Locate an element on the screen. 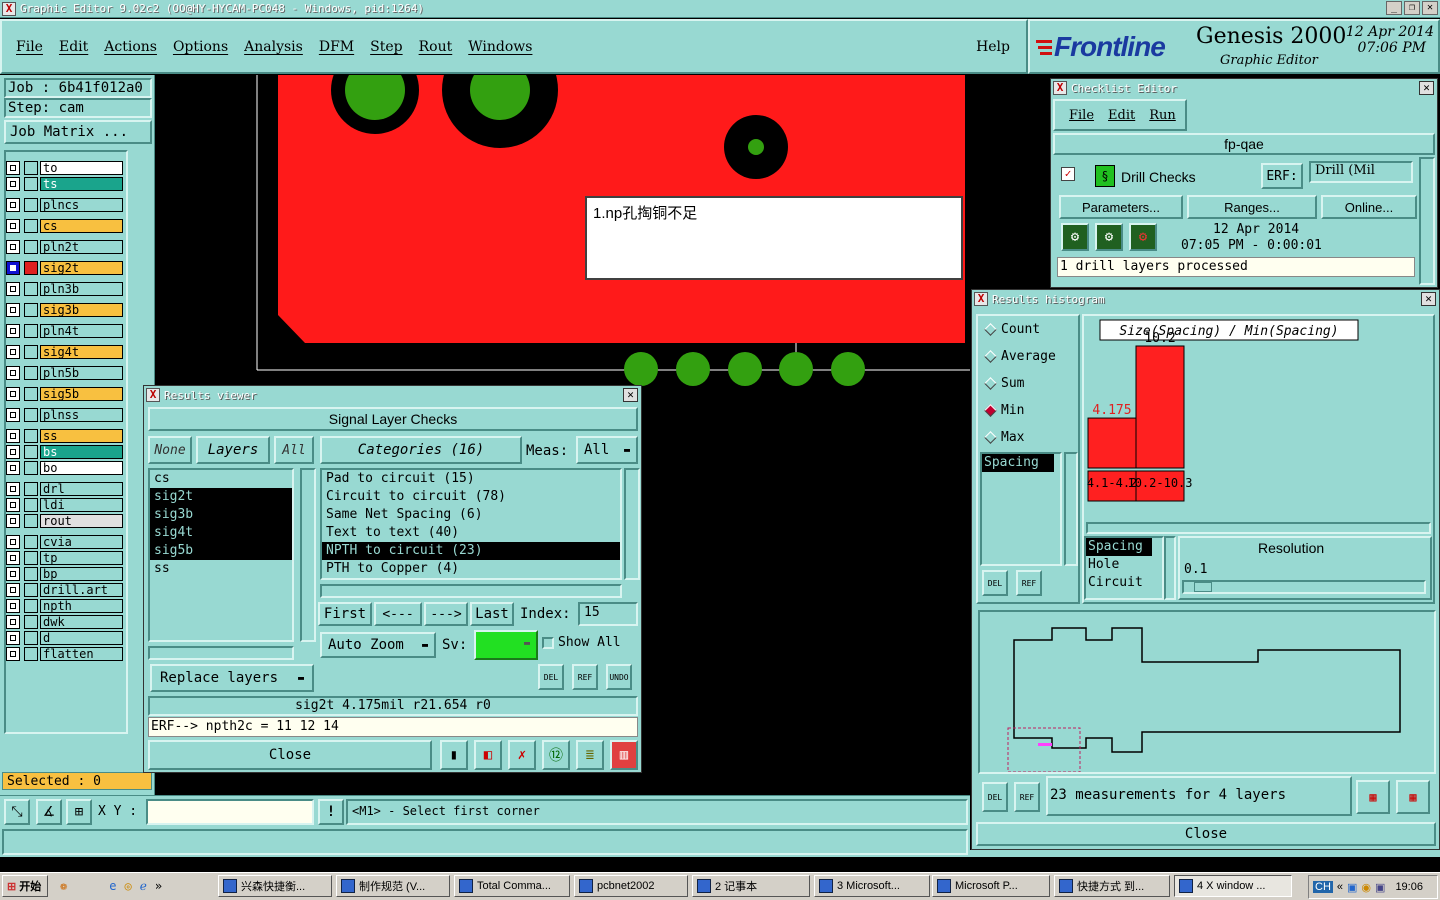 This screenshot has width=1440, height=900. layer-name: dwk is located at coordinates (81, 621).